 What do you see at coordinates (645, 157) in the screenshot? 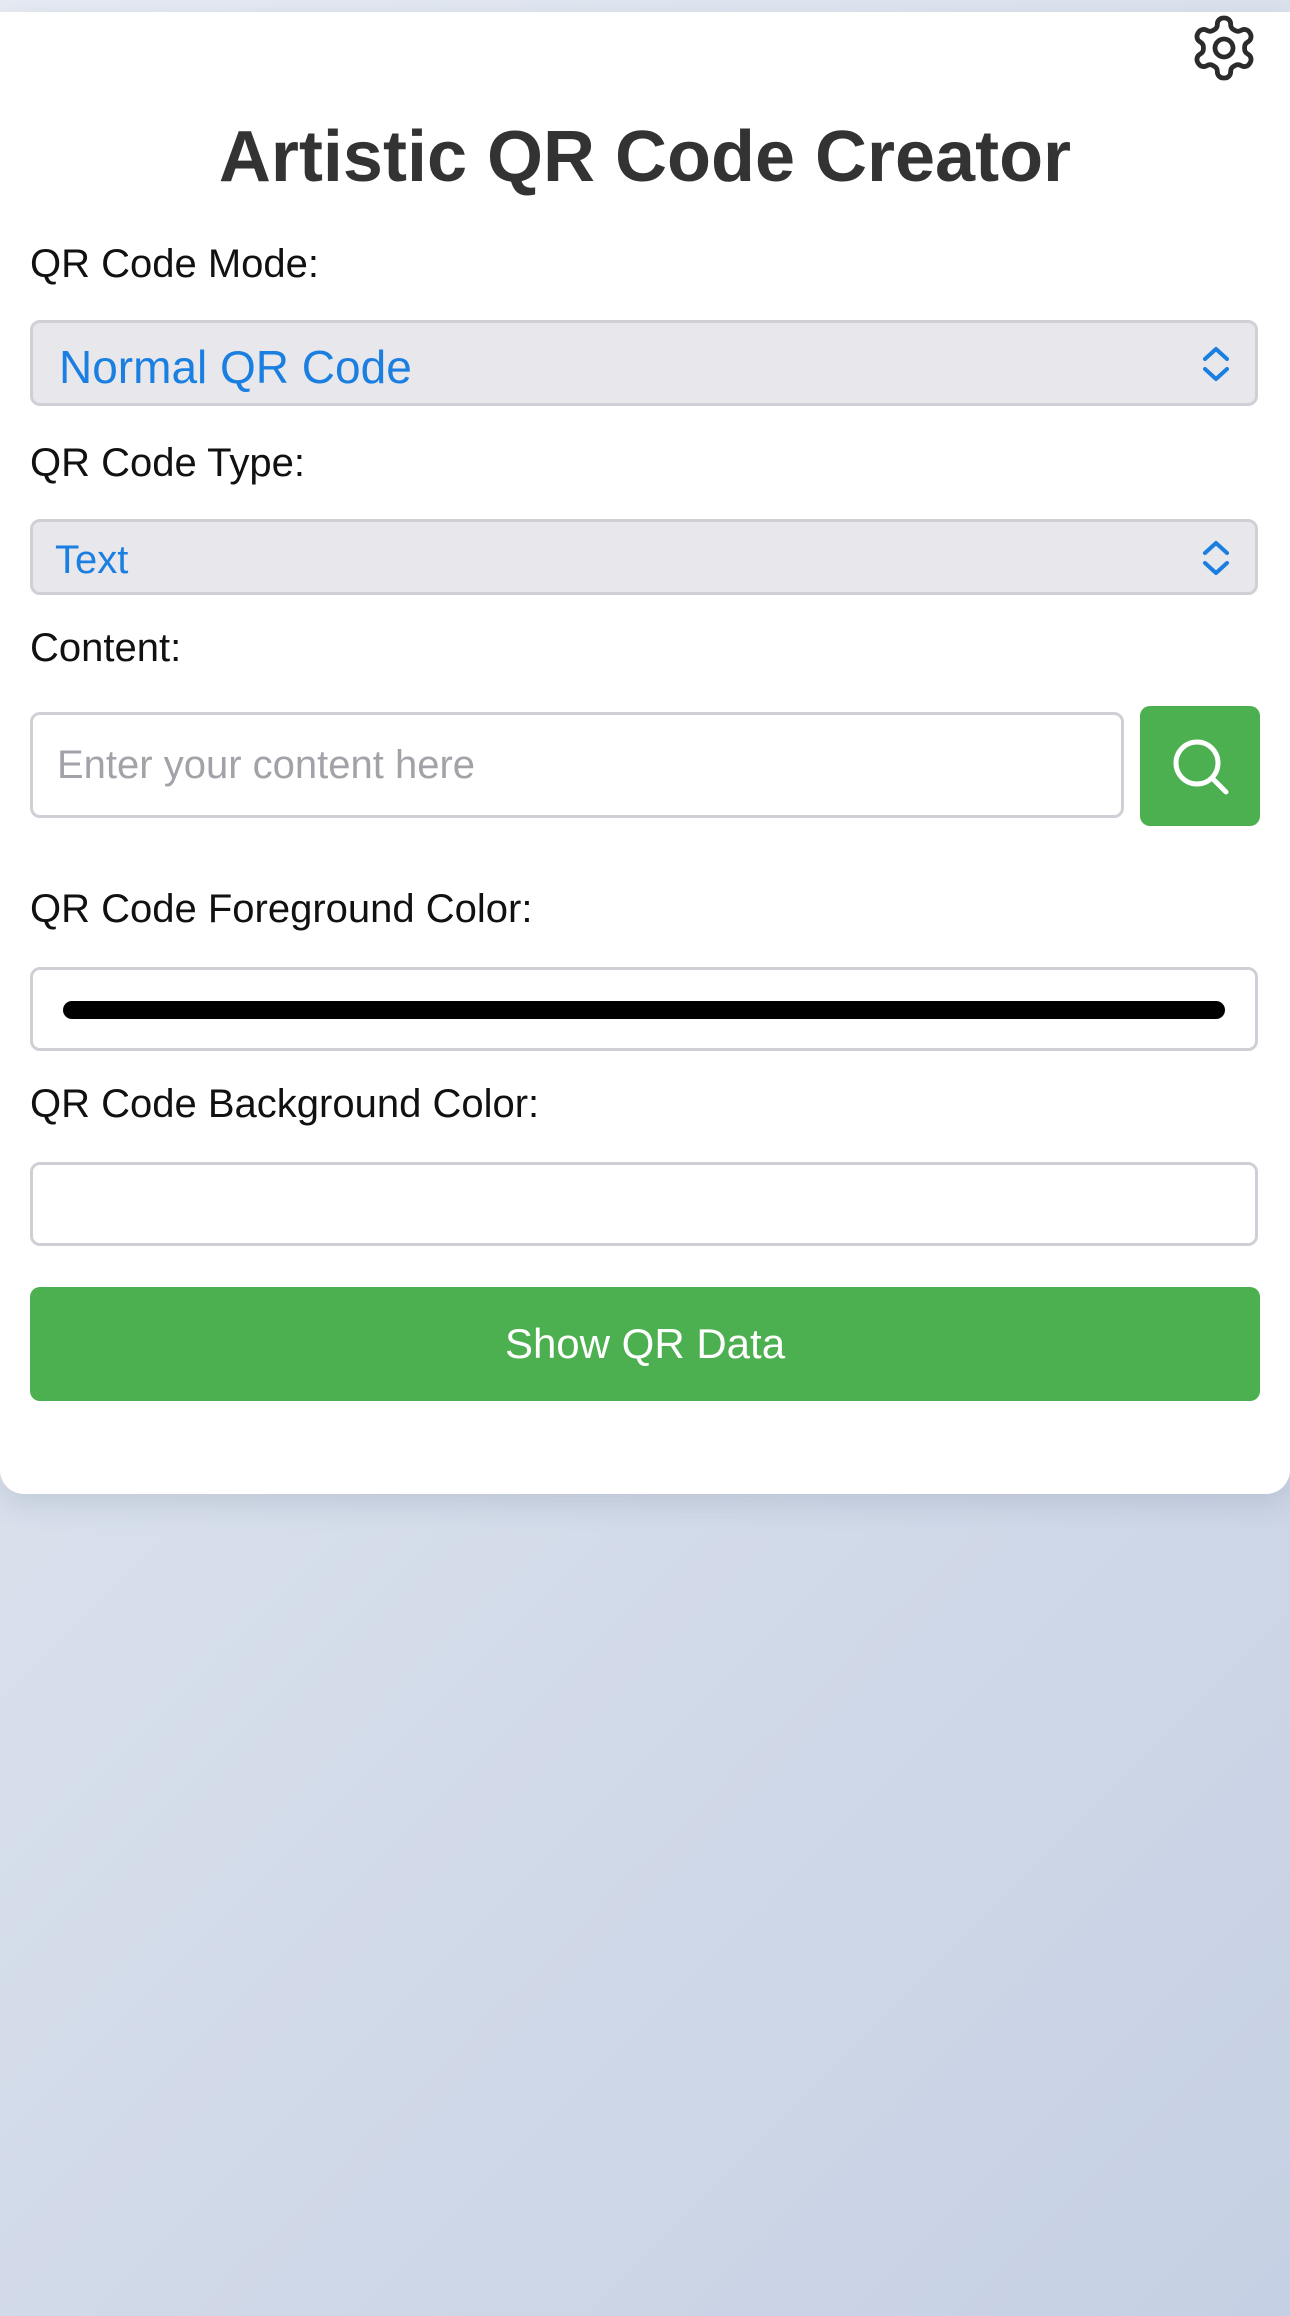
I see `page-title: Artistic QR Code Creator` at bounding box center [645, 157].